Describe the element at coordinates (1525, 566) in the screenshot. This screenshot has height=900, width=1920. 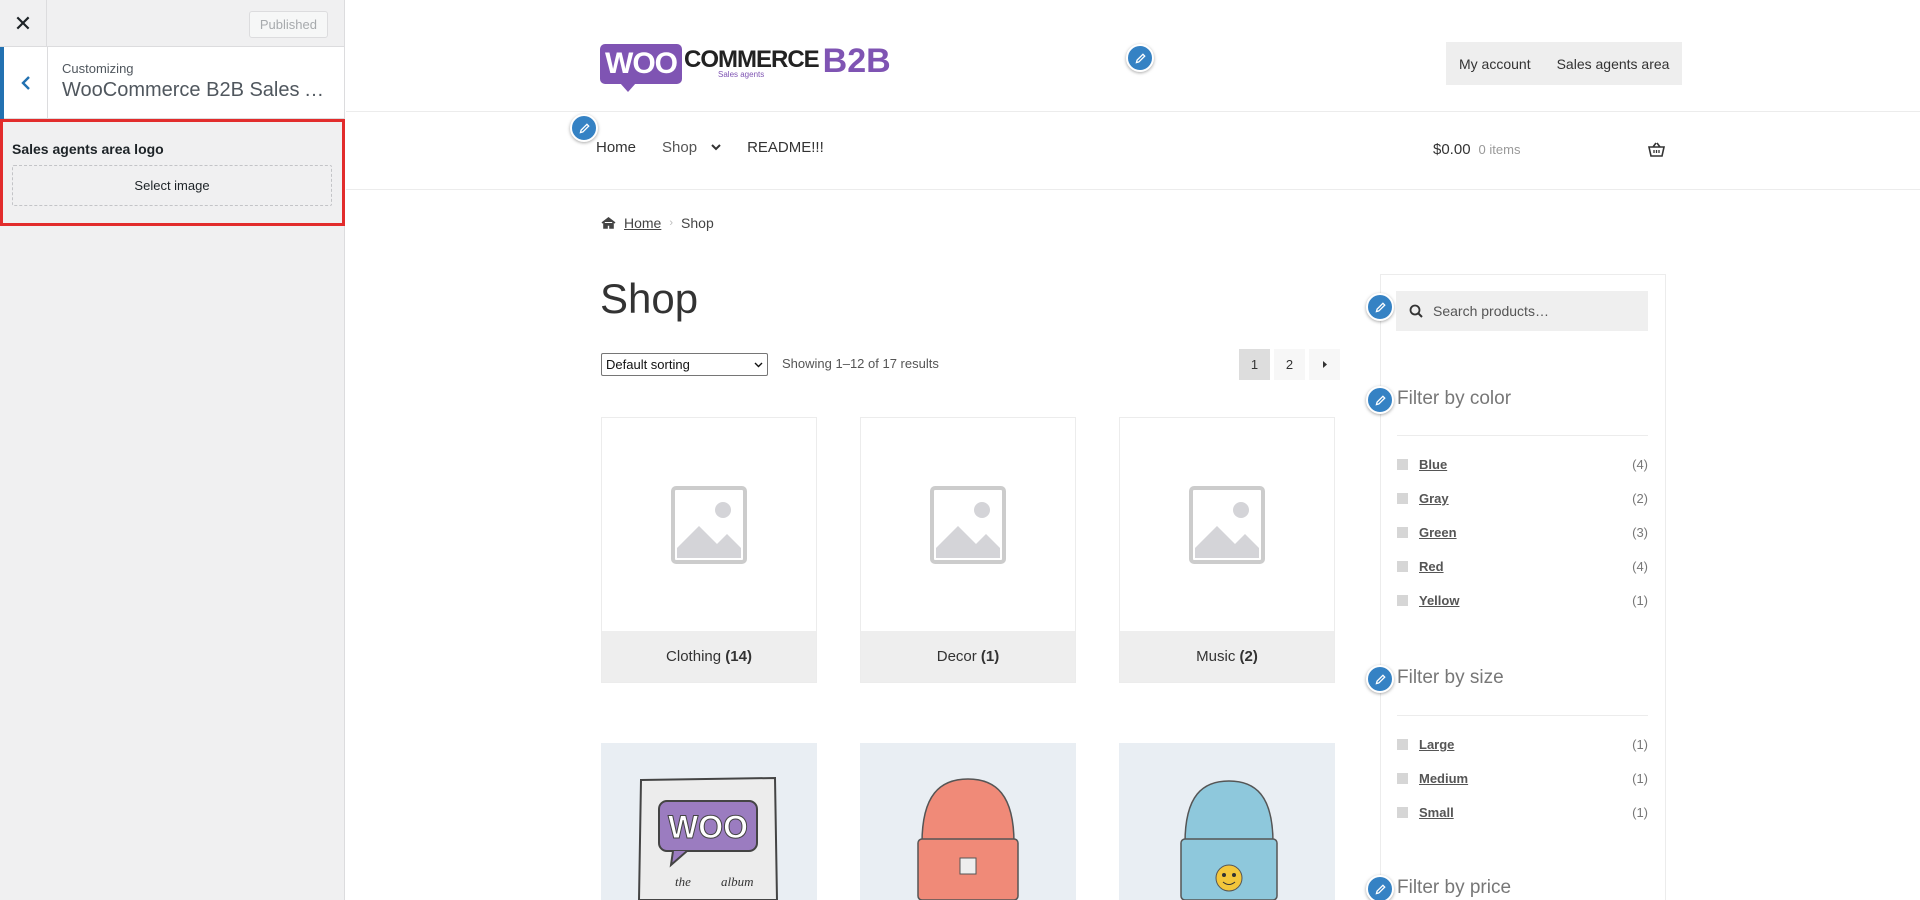
I see `filter-name: Red` at that location.